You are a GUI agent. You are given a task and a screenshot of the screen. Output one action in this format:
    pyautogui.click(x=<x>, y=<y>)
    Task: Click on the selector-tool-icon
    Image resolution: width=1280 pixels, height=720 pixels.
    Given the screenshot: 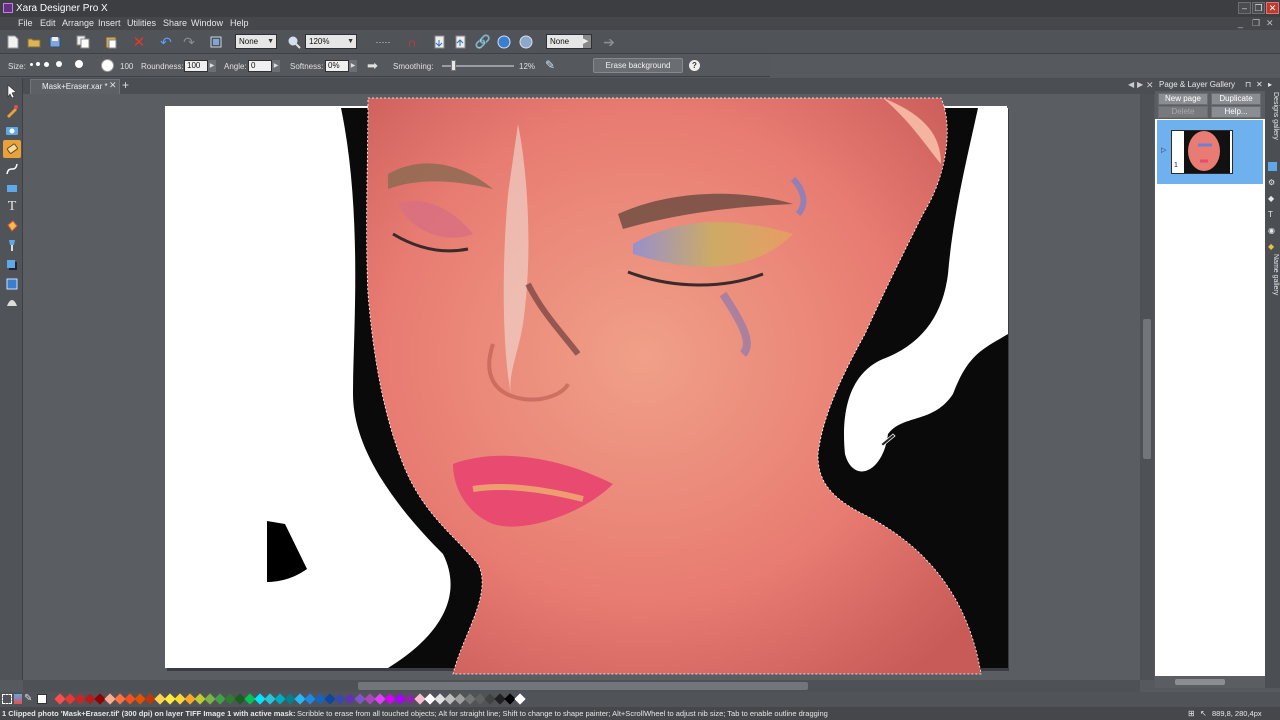 What is the action you would take?
    pyautogui.click(x=12, y=91)
    